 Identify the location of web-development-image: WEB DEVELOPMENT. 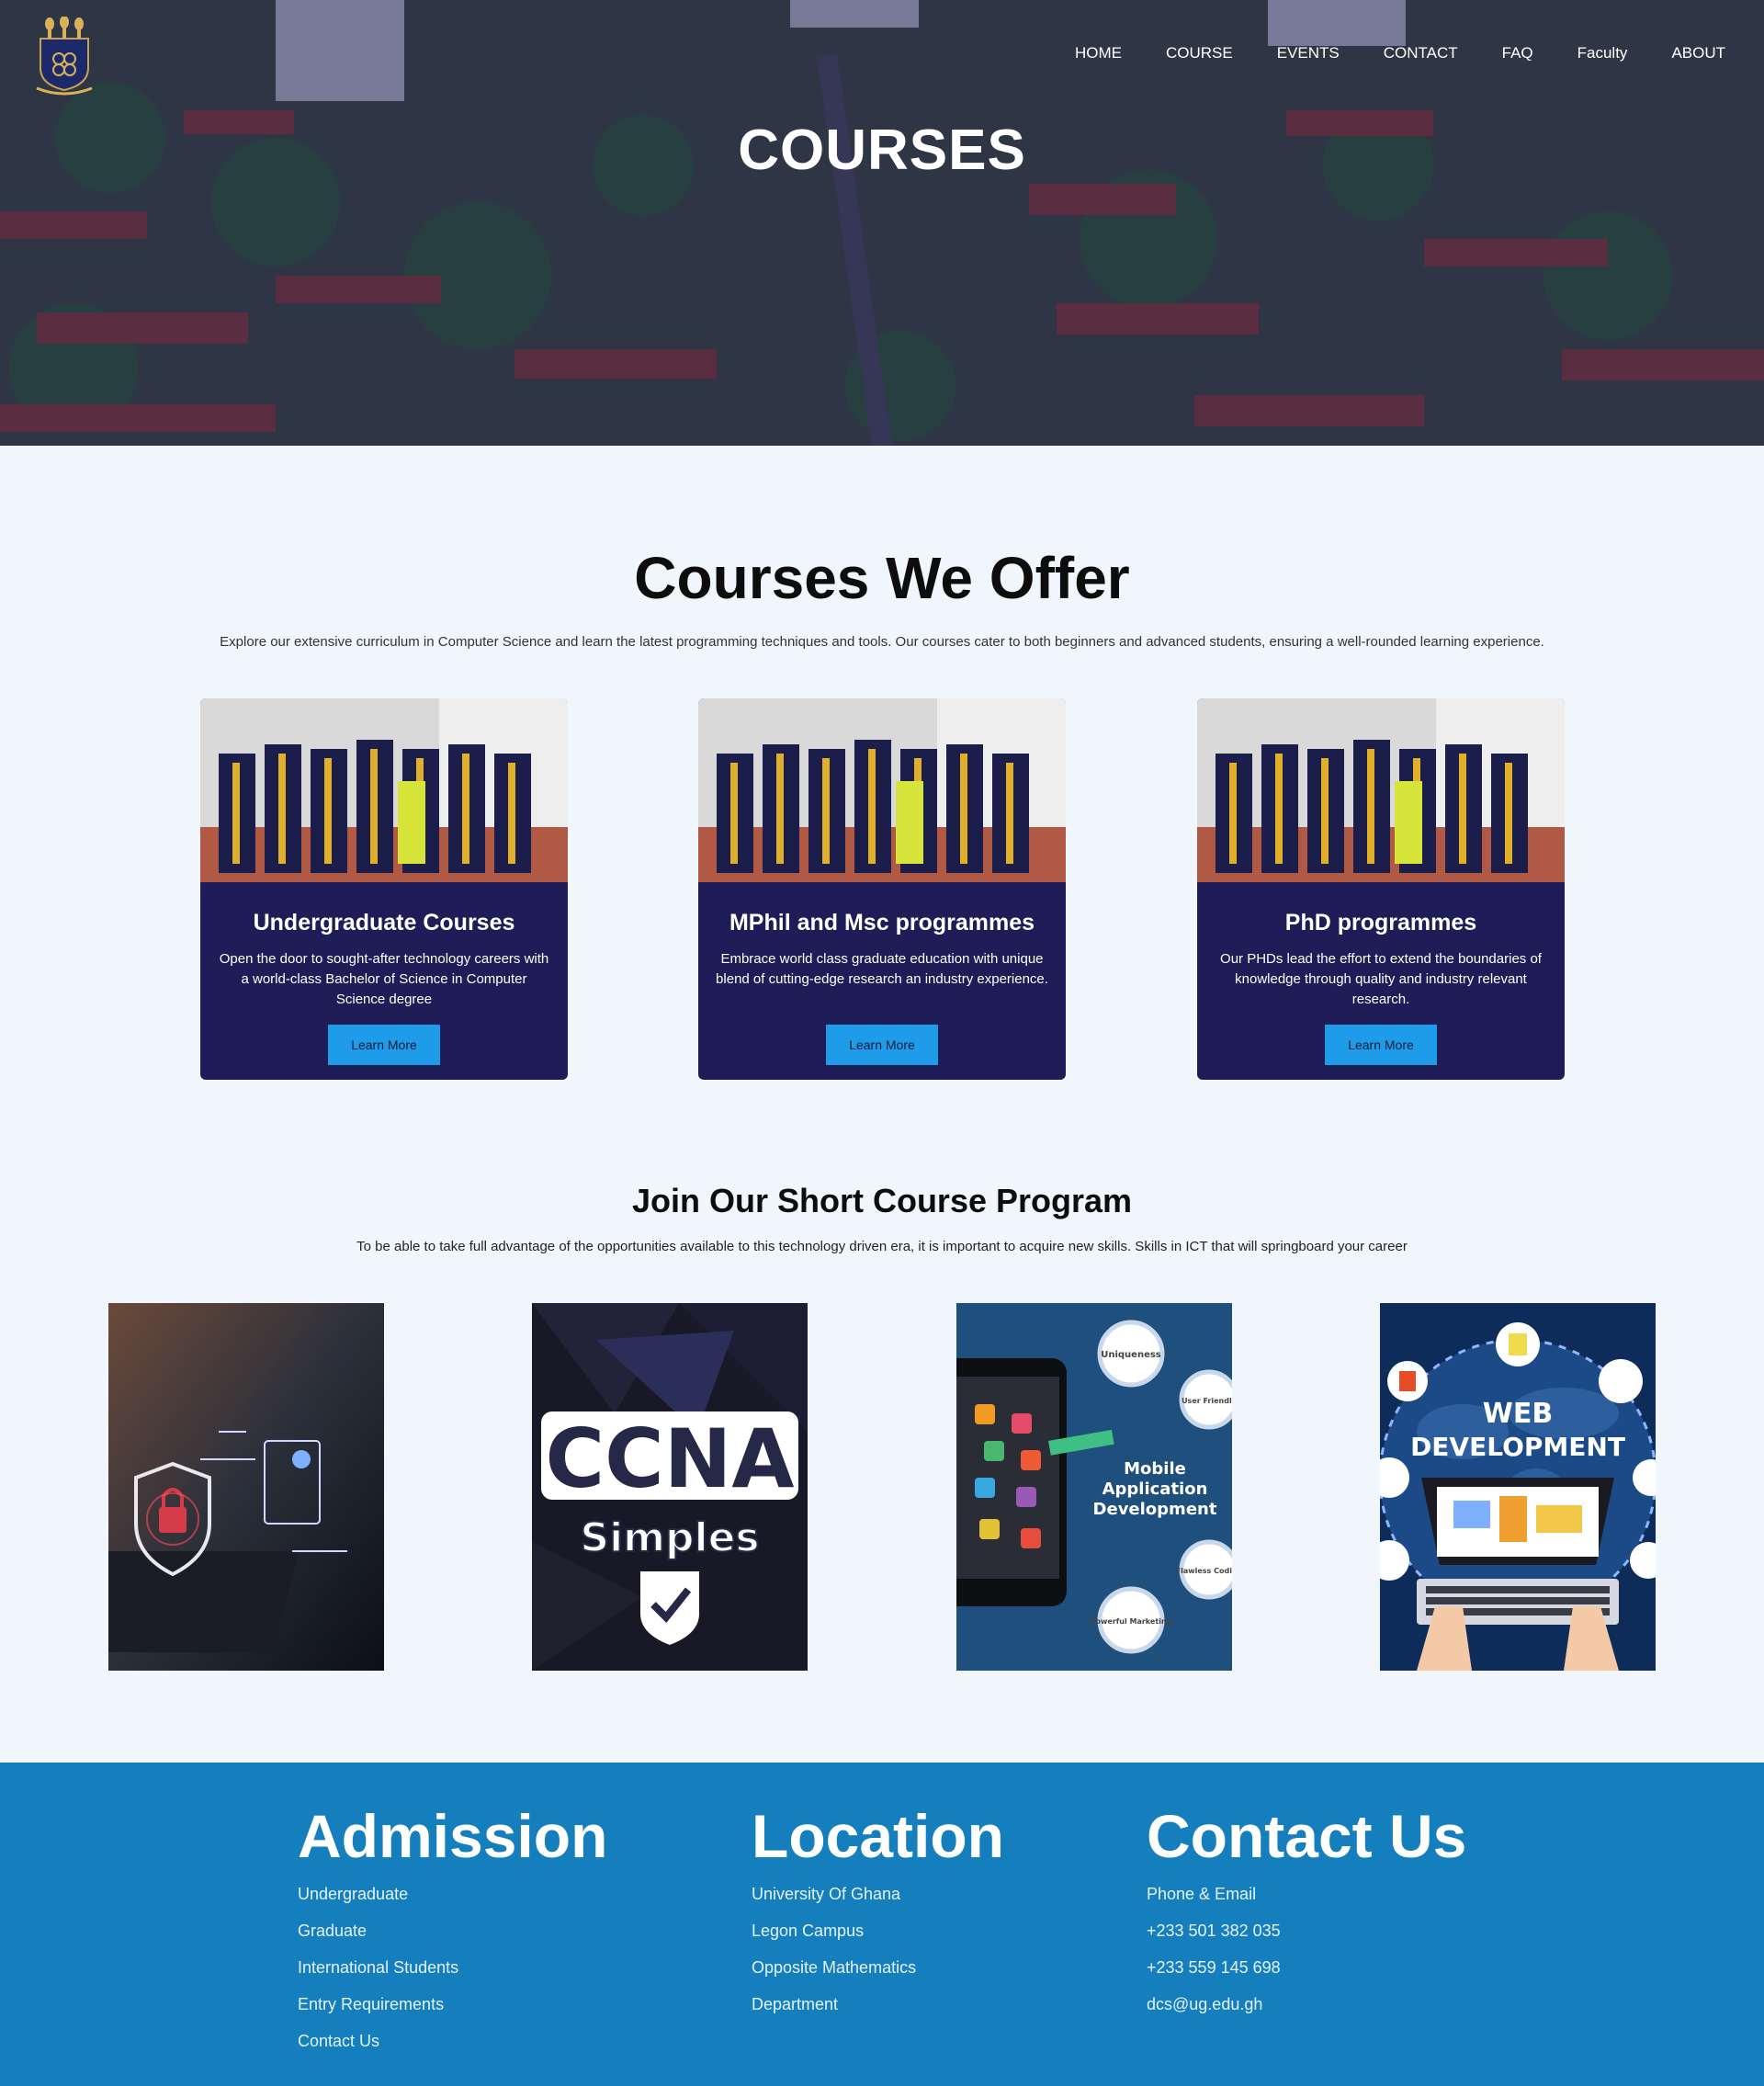
(1518, 1487).